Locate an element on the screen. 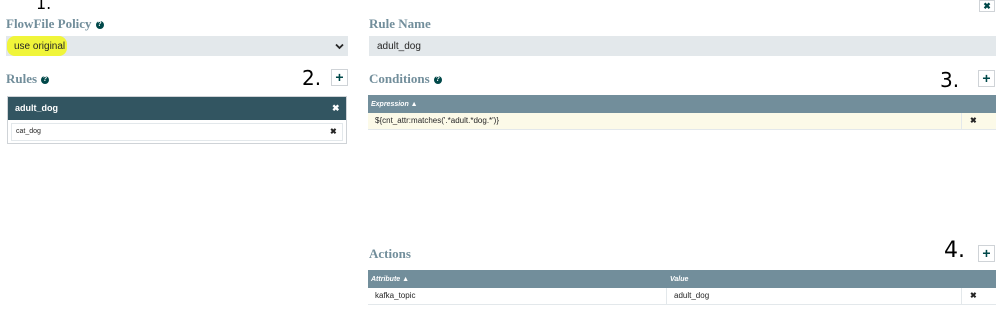  rules-heading: Rules? is located at coordinates (28, 79).